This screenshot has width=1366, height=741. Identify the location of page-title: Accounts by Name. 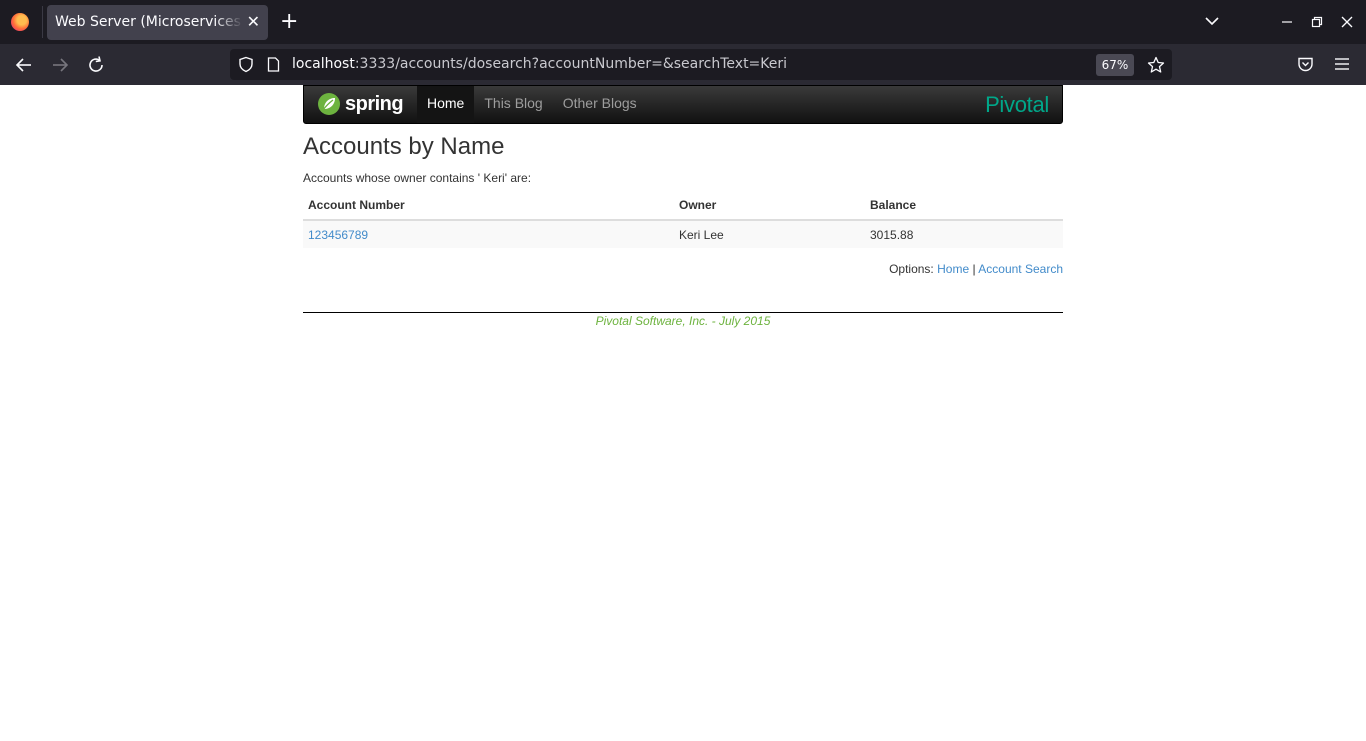
(404, 146).